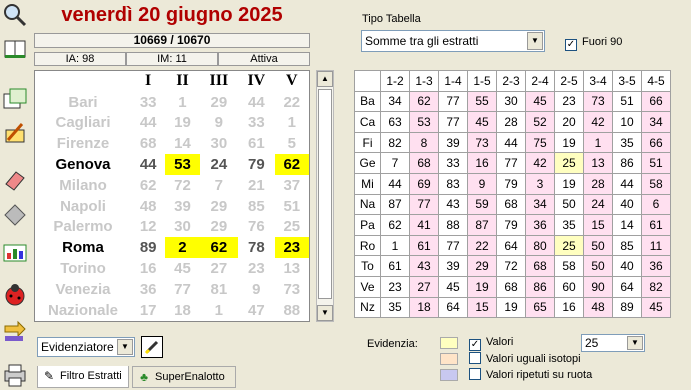 This screenshot has width=691, height=390. Describe the element at coordinates (83, 247) in the screenshot. I see `wheel-name: Roma` at that location.